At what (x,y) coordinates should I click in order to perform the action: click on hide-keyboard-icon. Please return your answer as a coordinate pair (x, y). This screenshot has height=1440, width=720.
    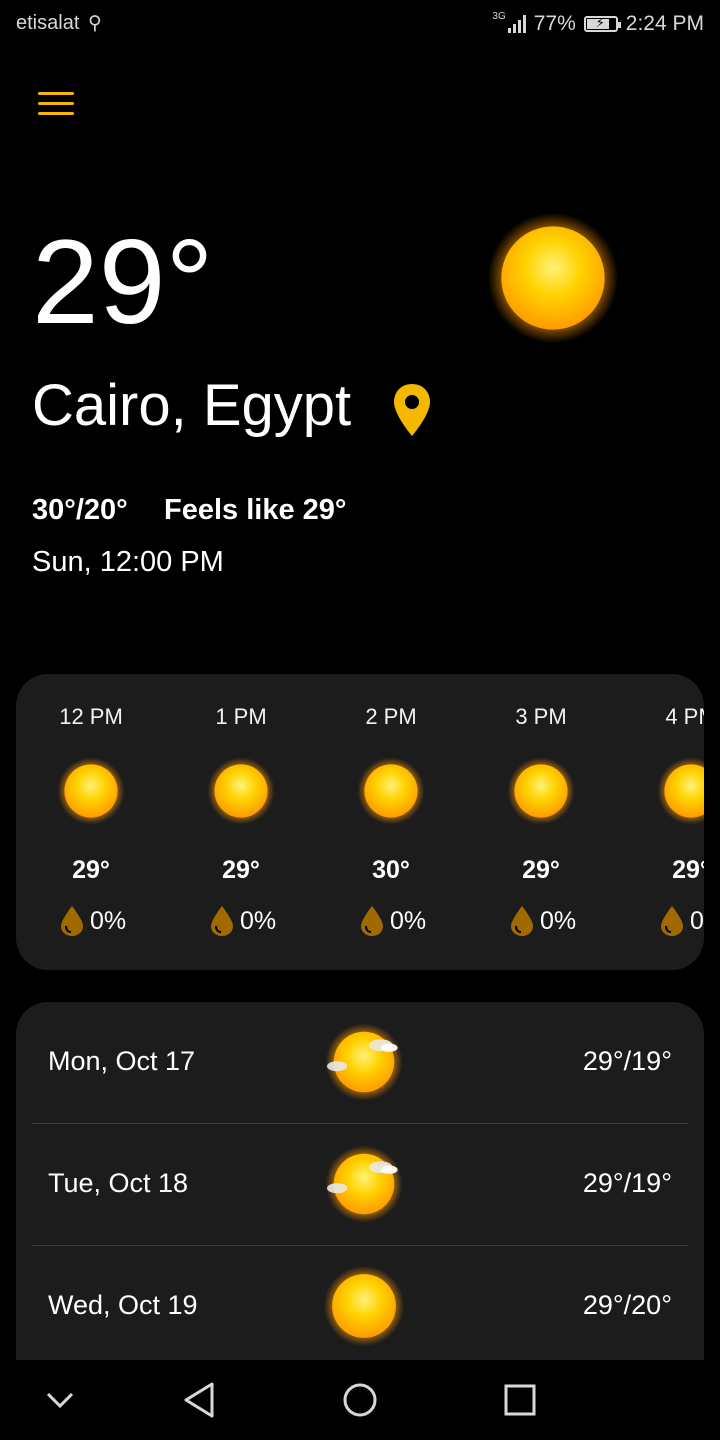
    Looking at the image, I should click on (60, 1400).